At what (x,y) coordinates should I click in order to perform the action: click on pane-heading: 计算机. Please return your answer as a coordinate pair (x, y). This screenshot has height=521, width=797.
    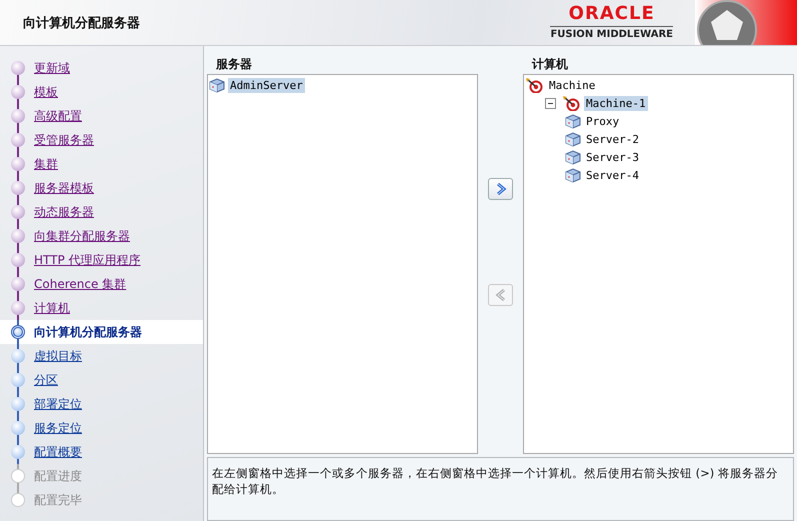
    Looking at the image, I should click on (549, 64).